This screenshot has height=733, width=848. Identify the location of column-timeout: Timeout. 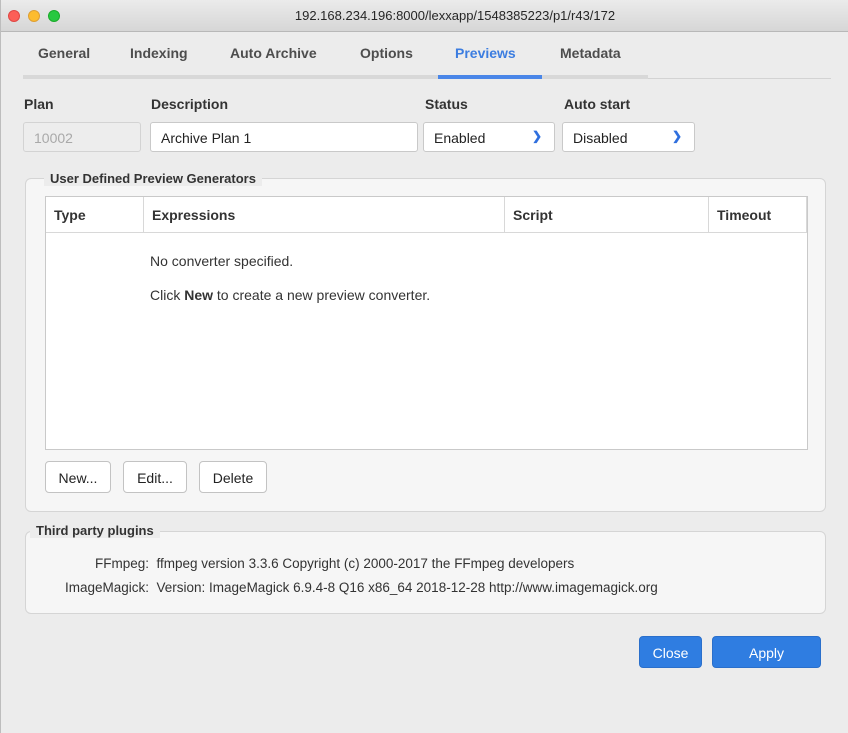
(758, 215).